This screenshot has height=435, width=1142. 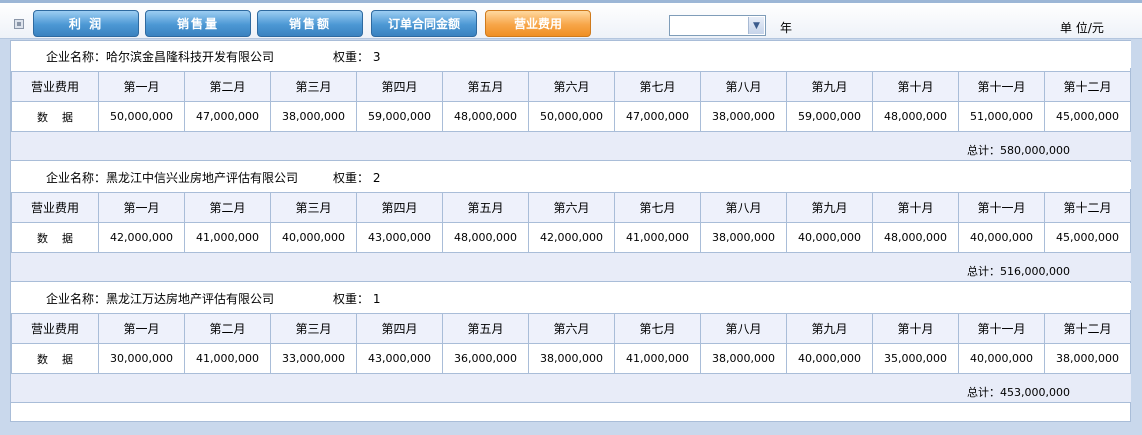 I want to click on value-cell: 30,000,000, so click(x=141, y=358).